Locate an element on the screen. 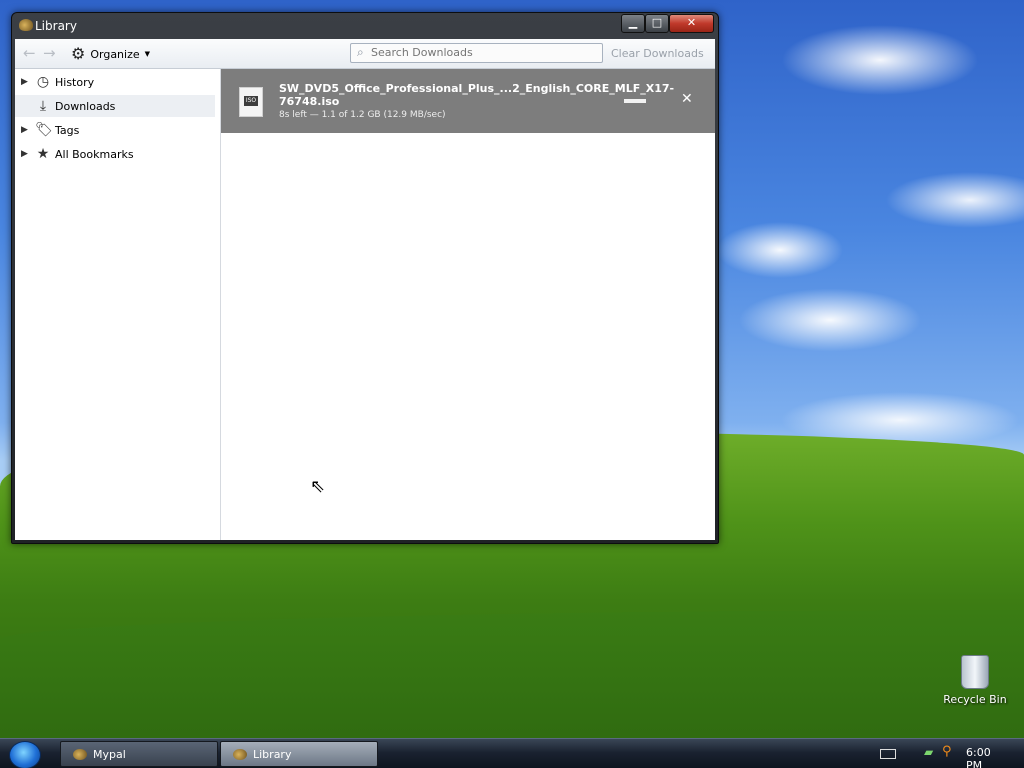  clear-downloads-button: Clear Downloads is located at coordinates (657, 53).